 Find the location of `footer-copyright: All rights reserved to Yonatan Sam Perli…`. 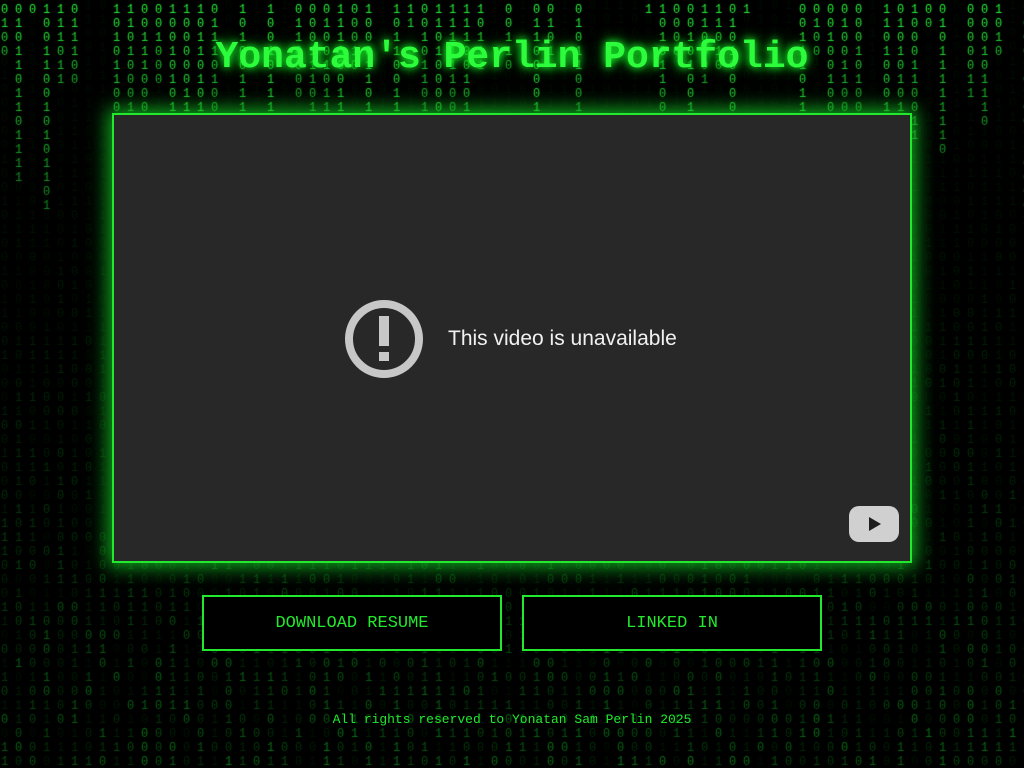

footer-copyright: All rights reserved to Yonatan Sam Perli… is located at coordinates (512, 719).